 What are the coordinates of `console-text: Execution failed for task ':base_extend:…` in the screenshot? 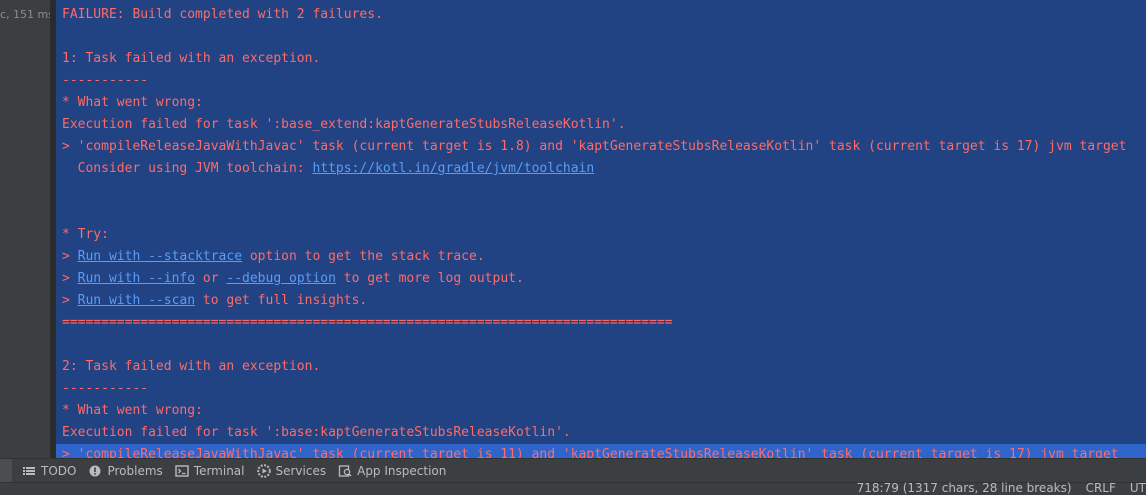 It's located at (344, 124).